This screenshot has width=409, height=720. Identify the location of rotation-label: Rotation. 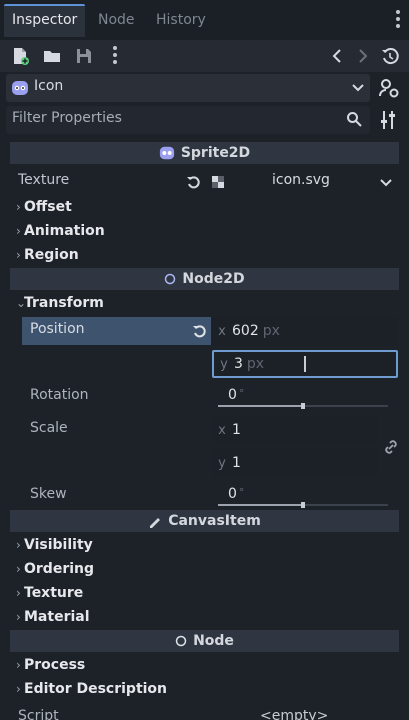
(59, 395).